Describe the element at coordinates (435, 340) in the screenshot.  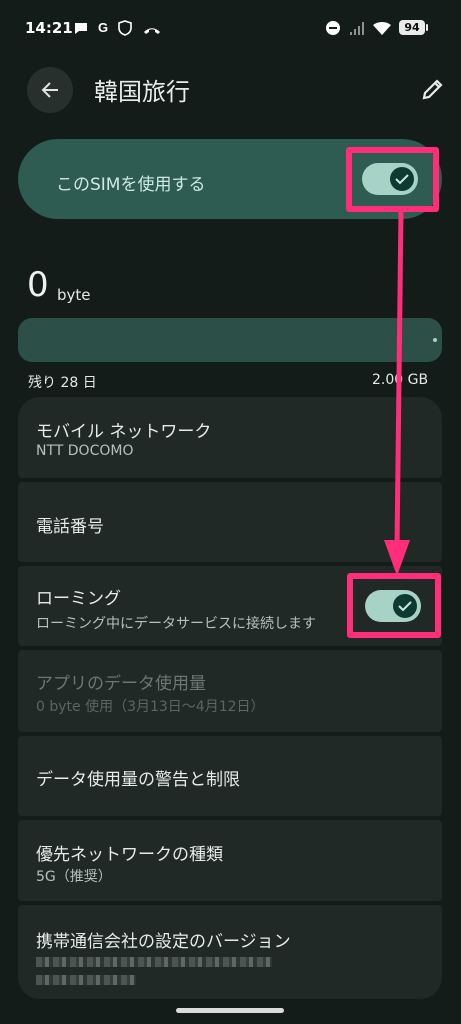
I see `usage-bar-fill` at that location.